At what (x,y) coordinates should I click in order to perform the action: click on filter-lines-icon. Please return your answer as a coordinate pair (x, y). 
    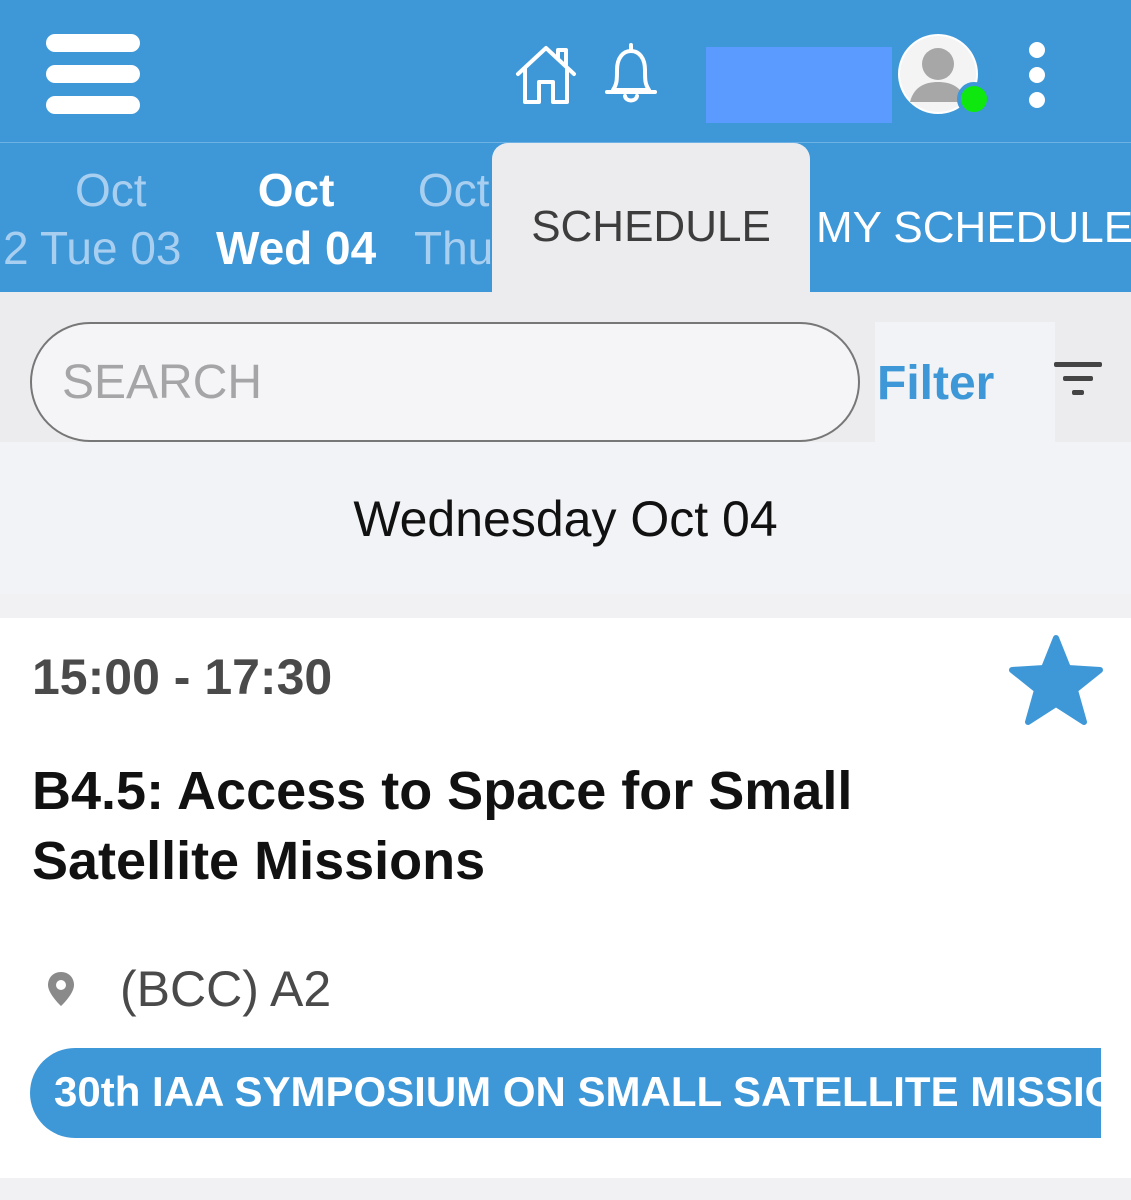
    Looking at the image, I should click on (1079, 382).